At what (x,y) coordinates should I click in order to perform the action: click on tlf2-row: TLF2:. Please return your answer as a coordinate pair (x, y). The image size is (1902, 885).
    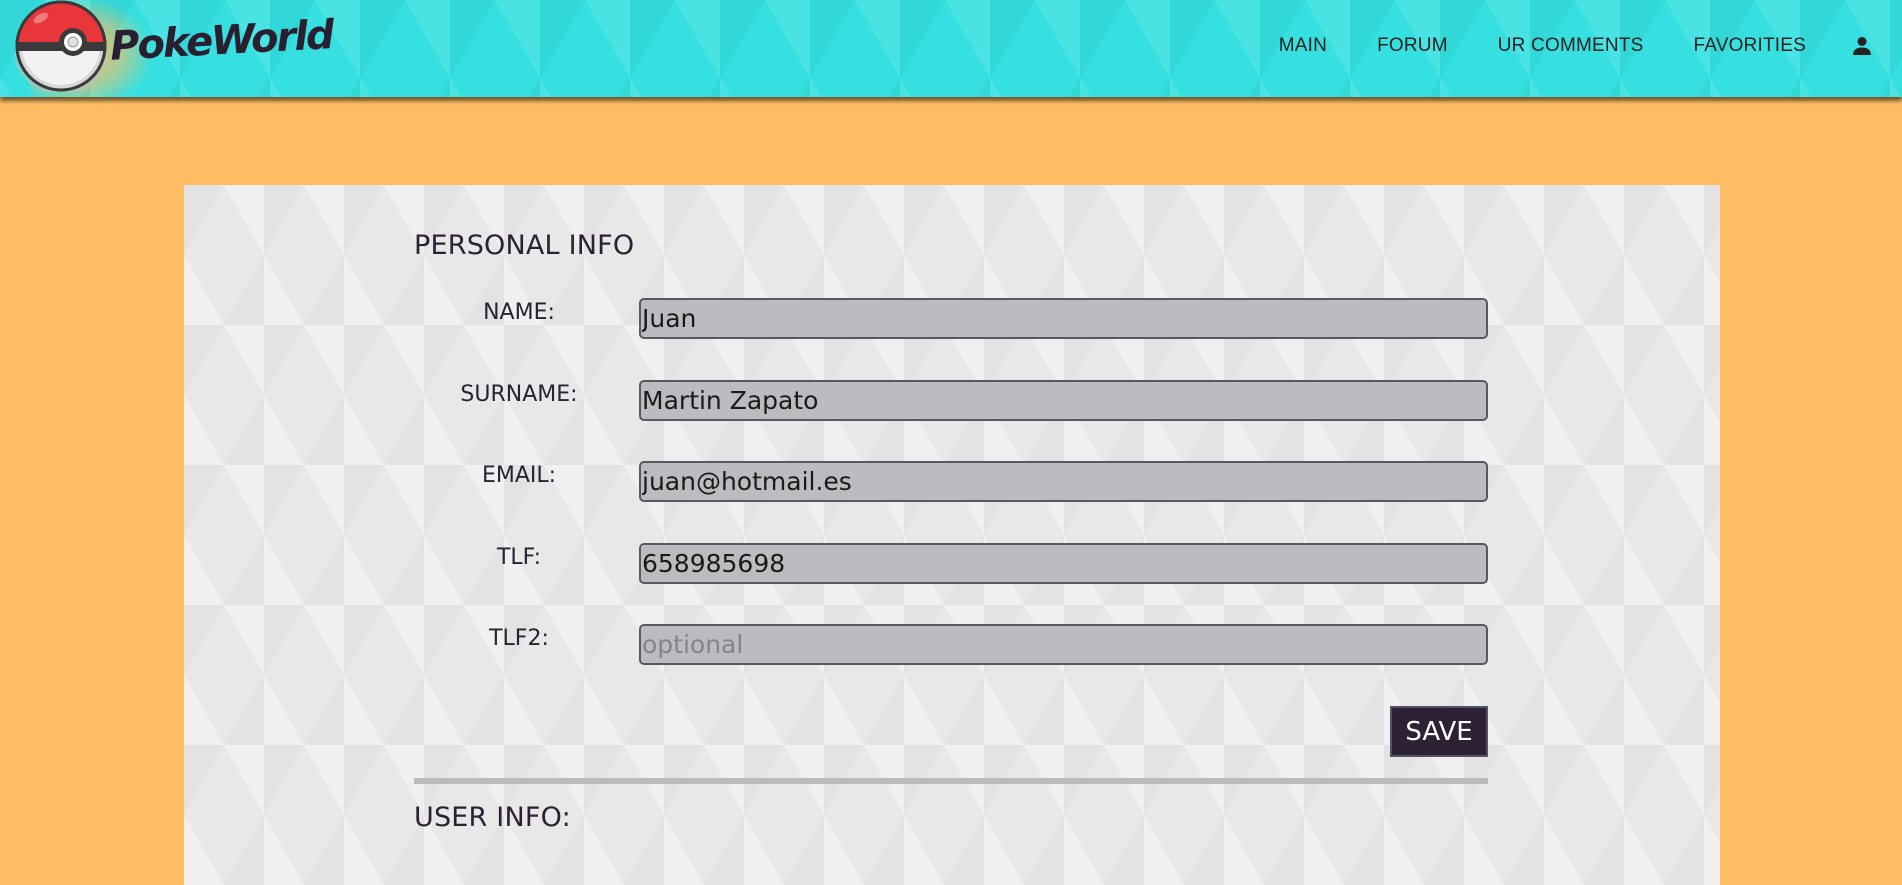
    Looking at the image, I should click on (952, 644).